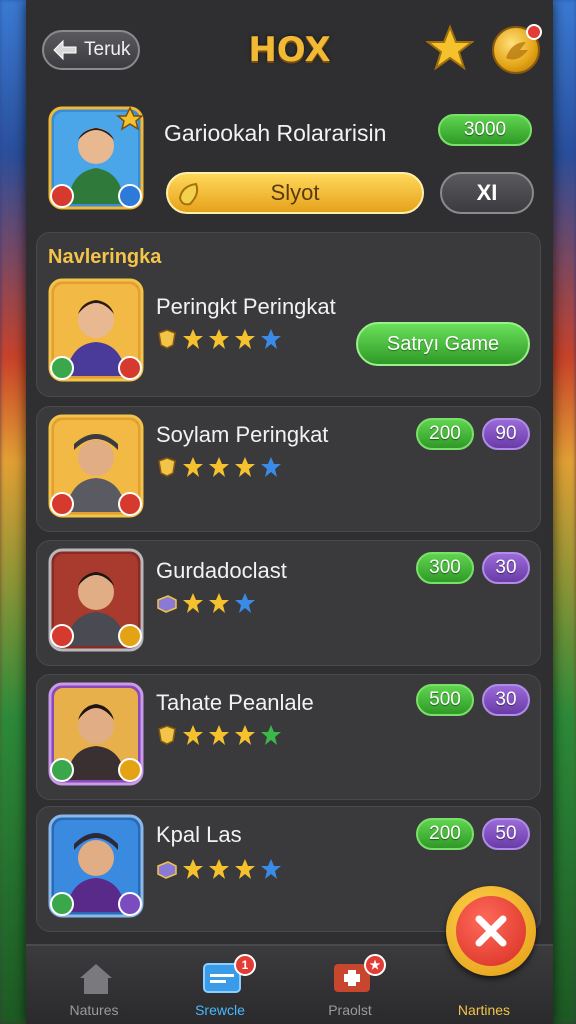  What do you see at coordinates (289, 50) in the screenshot?
I see `header: Teruk HOX` at bounding box center [289, 50].